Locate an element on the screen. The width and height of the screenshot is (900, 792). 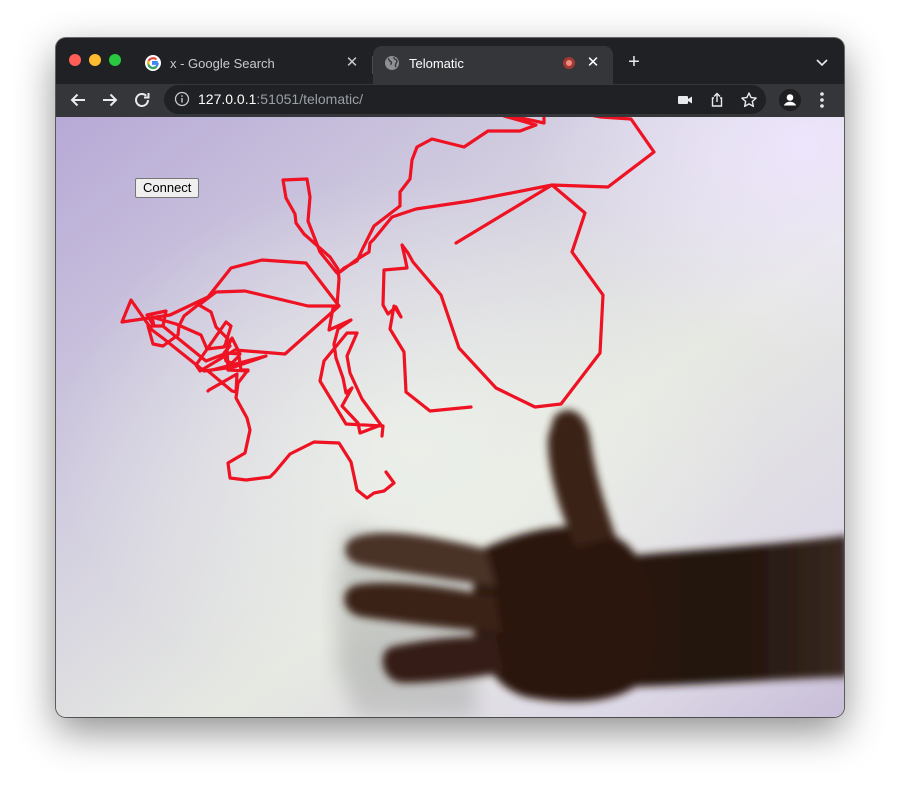
address-bar: 127.0.0.1:51051/telomatic/ is located at coordinates (465, 99).